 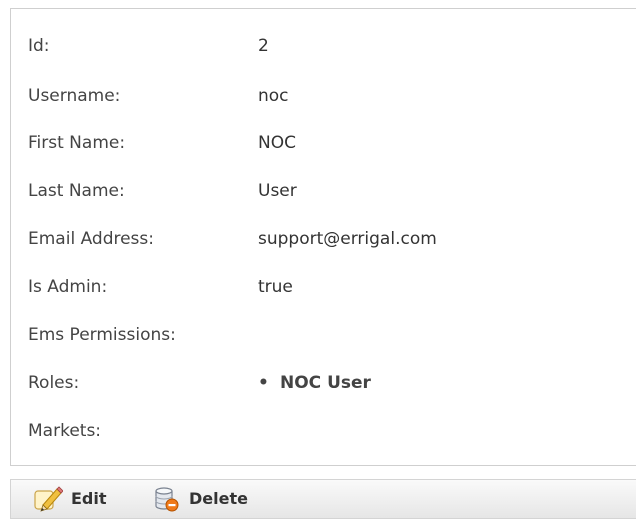 I want to click on first-name-label: First Name:, so click(x=77, y=143).